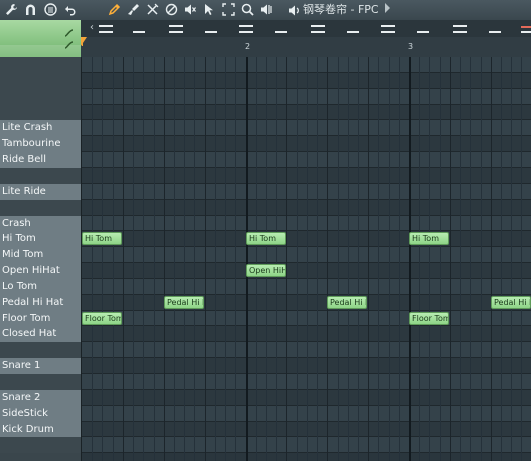 This screenshot has width=531, height=461. Describe the element at coordinates (21, 397) in the screenshot. I see `instrument-label: Snare 2` at that location.